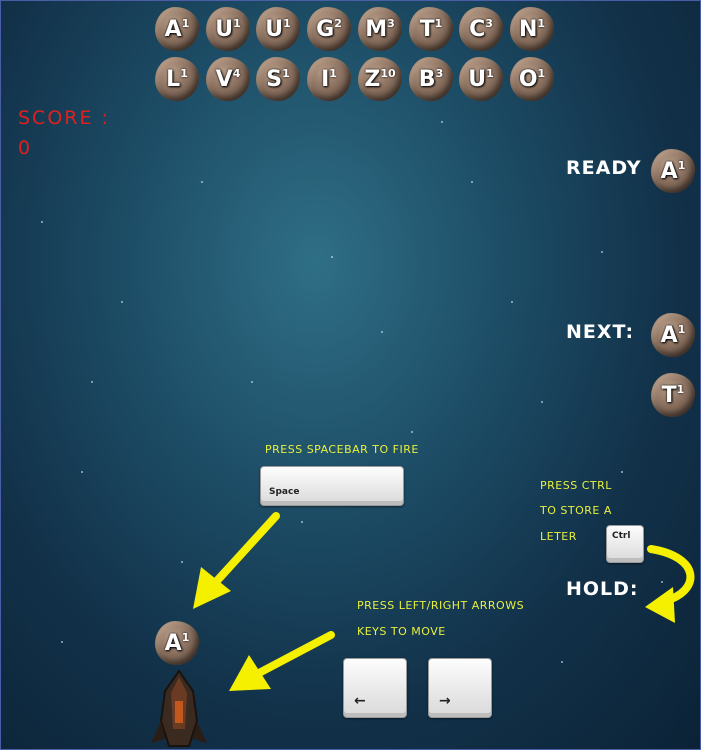 The width and height of the screenshot is (701, 750). I want to click on arrow-to-ship-letter, so click(236, 560).